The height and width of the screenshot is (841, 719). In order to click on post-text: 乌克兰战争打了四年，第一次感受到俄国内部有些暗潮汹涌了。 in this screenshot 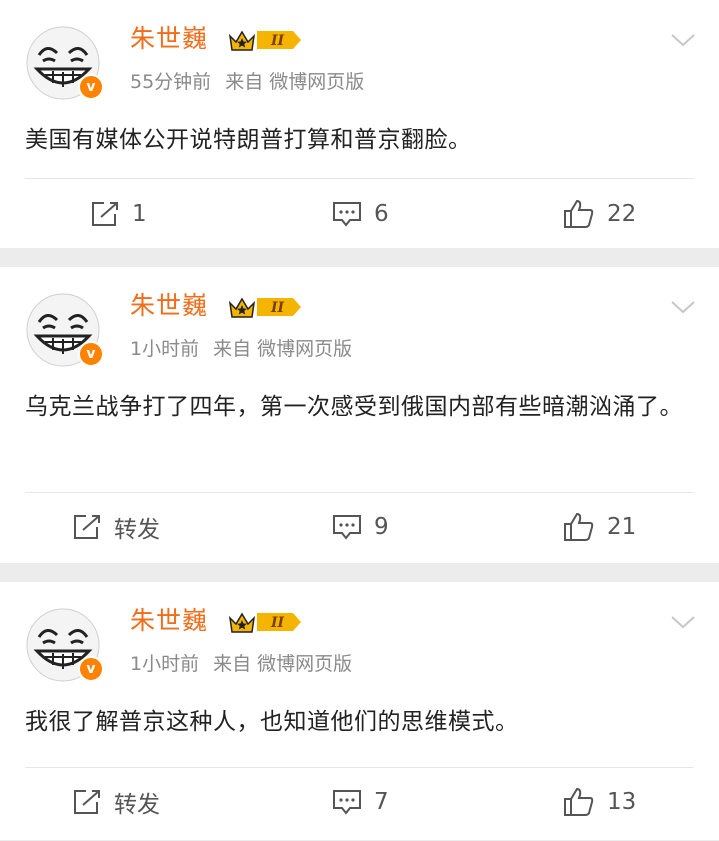, I will do `click(354, 407)`.